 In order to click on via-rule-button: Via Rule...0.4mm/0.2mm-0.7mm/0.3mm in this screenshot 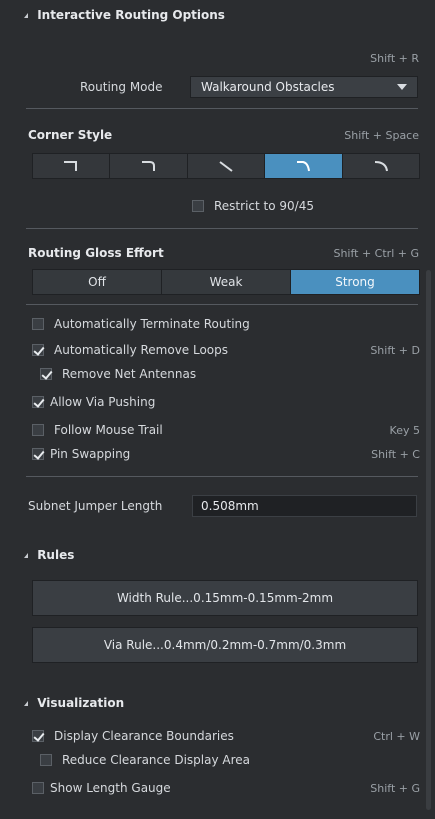, I will do `click(225, 645)`.